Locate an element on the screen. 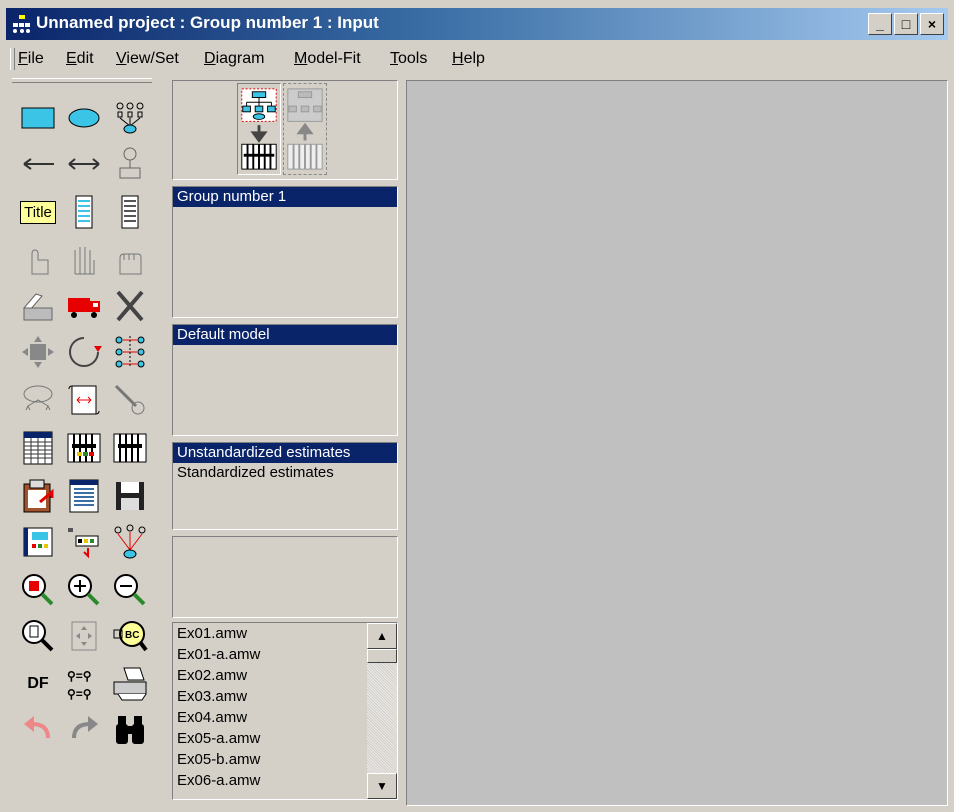 This screenshot has width=954, height=812. change-shape-tool is located at coordinates (38, 352).